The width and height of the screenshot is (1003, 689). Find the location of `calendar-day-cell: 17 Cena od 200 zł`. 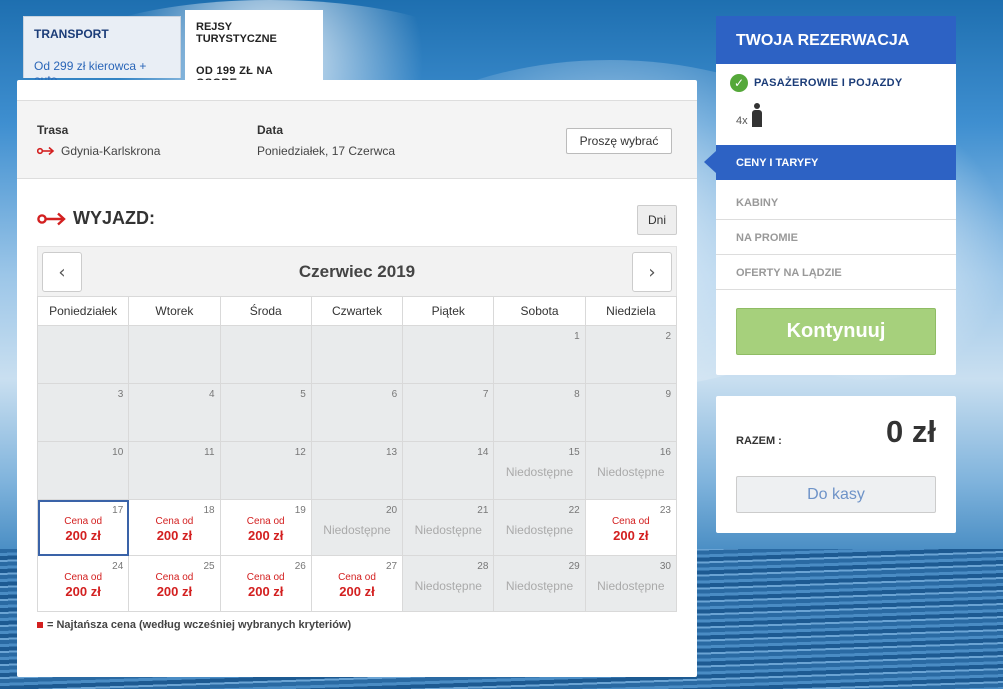

calendar-day-cell: 17 Cena od 200 zł is located at coordinates (83, 527).